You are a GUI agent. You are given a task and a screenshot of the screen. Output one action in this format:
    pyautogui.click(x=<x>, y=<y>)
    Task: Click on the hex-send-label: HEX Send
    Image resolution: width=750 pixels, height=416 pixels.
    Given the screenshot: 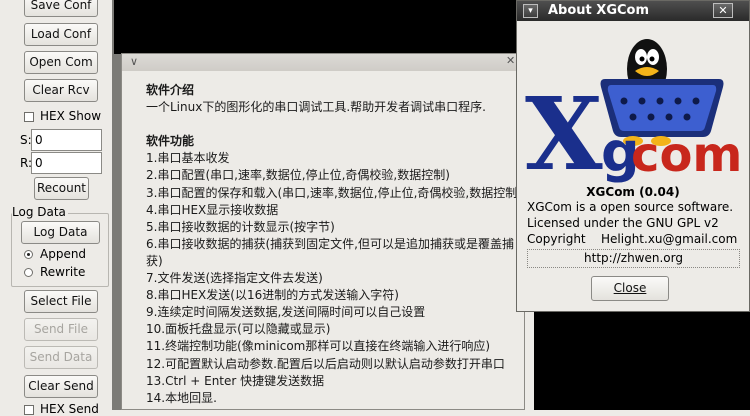 What is the action you would take?
    pyautogui.click(x=69, y=409)
    